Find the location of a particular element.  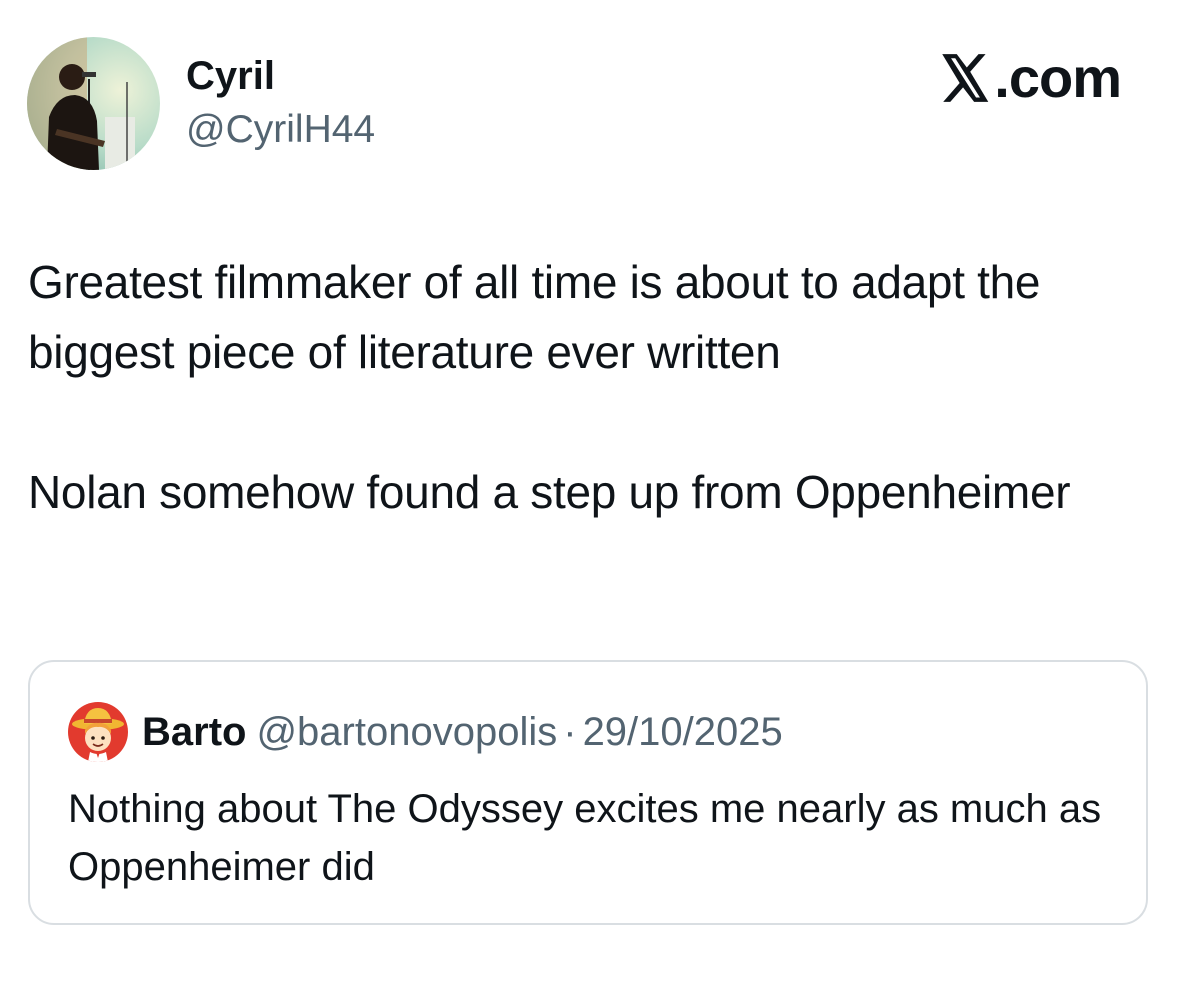

author-handle: @CyrilH44 is located at coordinates (280, 130).